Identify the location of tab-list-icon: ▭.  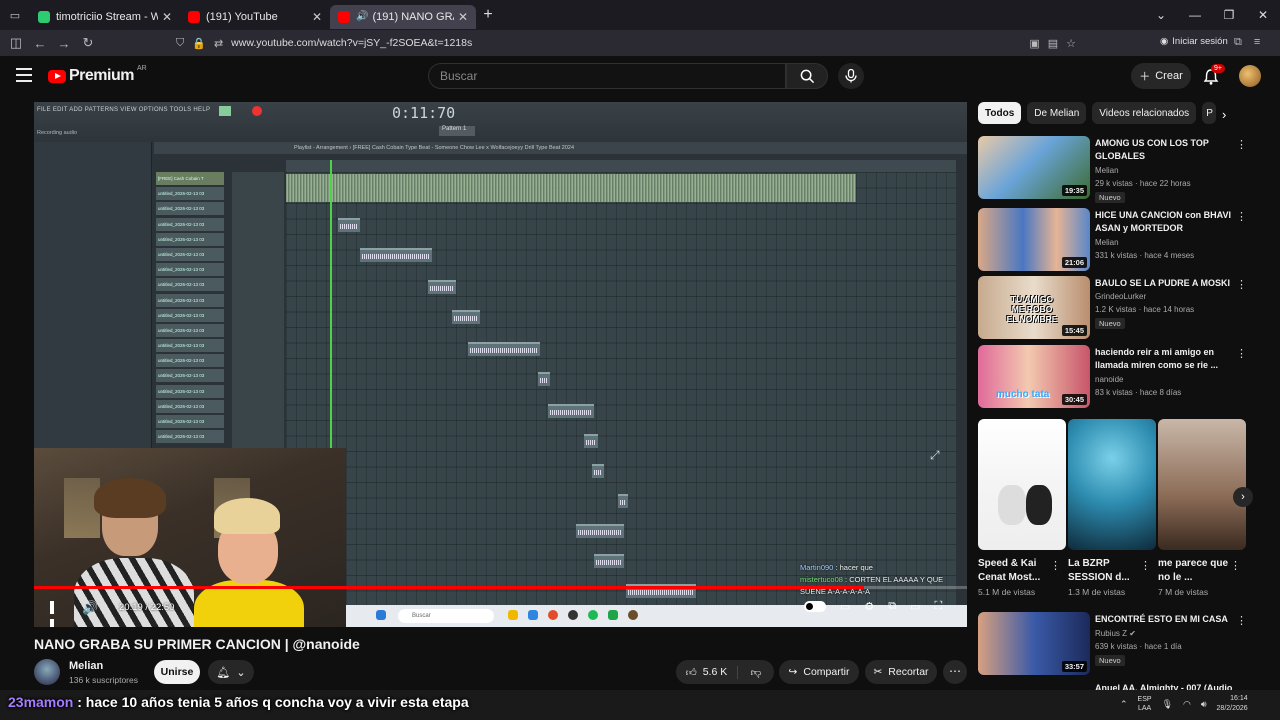
(15, 15).